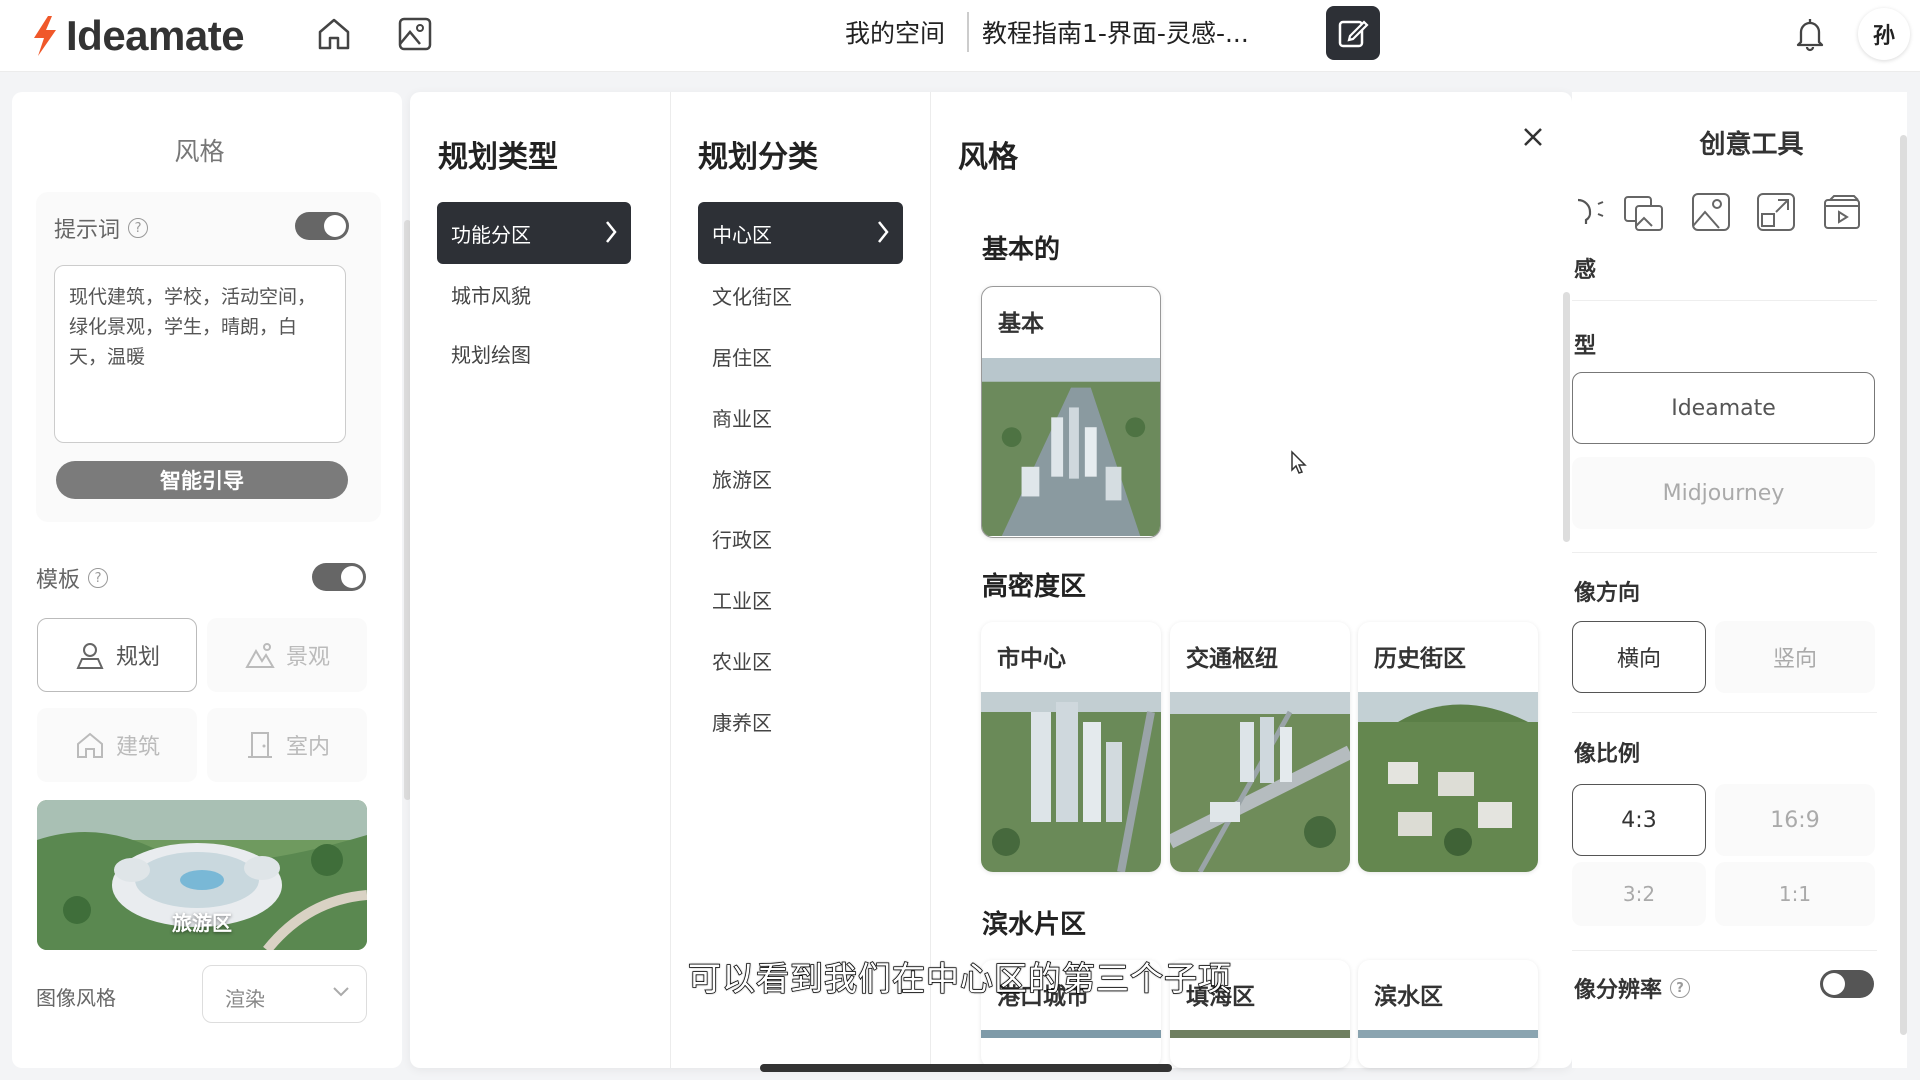  Describe the element at coordinates (136, 36) in the screenshot. I see `app-logo: Ideamate` at that location.